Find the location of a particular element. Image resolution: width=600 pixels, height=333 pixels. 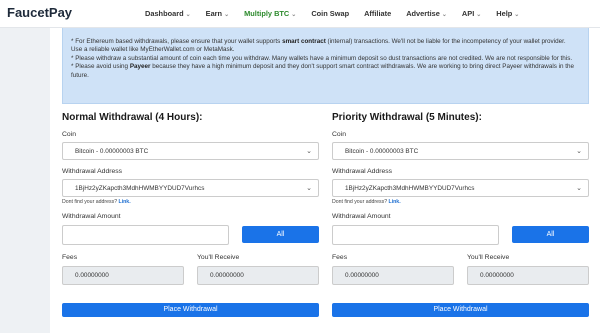

nav-multiply-btc-label: Multiply BTC is located at coordinates (267, 13).